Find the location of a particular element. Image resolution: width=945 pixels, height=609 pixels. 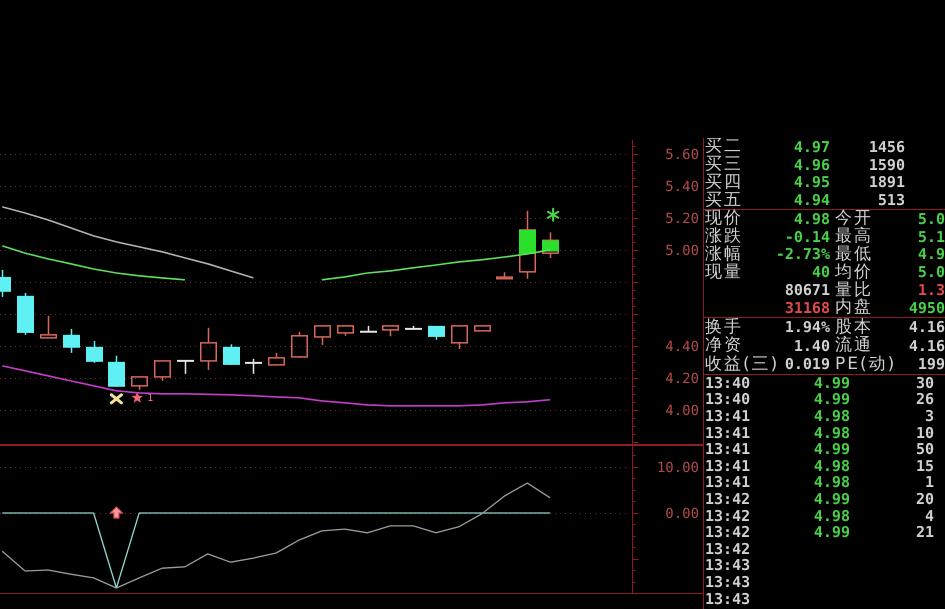

stat-value: 31168 is located at coordinates (807, 308).